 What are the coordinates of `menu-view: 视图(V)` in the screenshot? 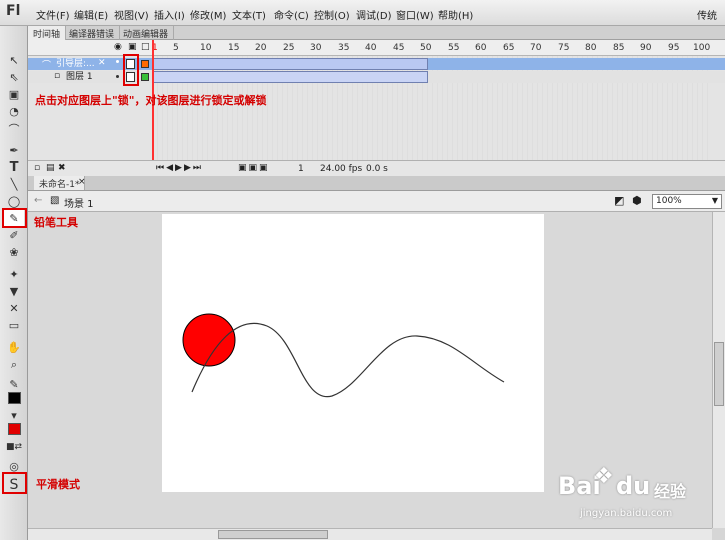 It's located at (131, 14).